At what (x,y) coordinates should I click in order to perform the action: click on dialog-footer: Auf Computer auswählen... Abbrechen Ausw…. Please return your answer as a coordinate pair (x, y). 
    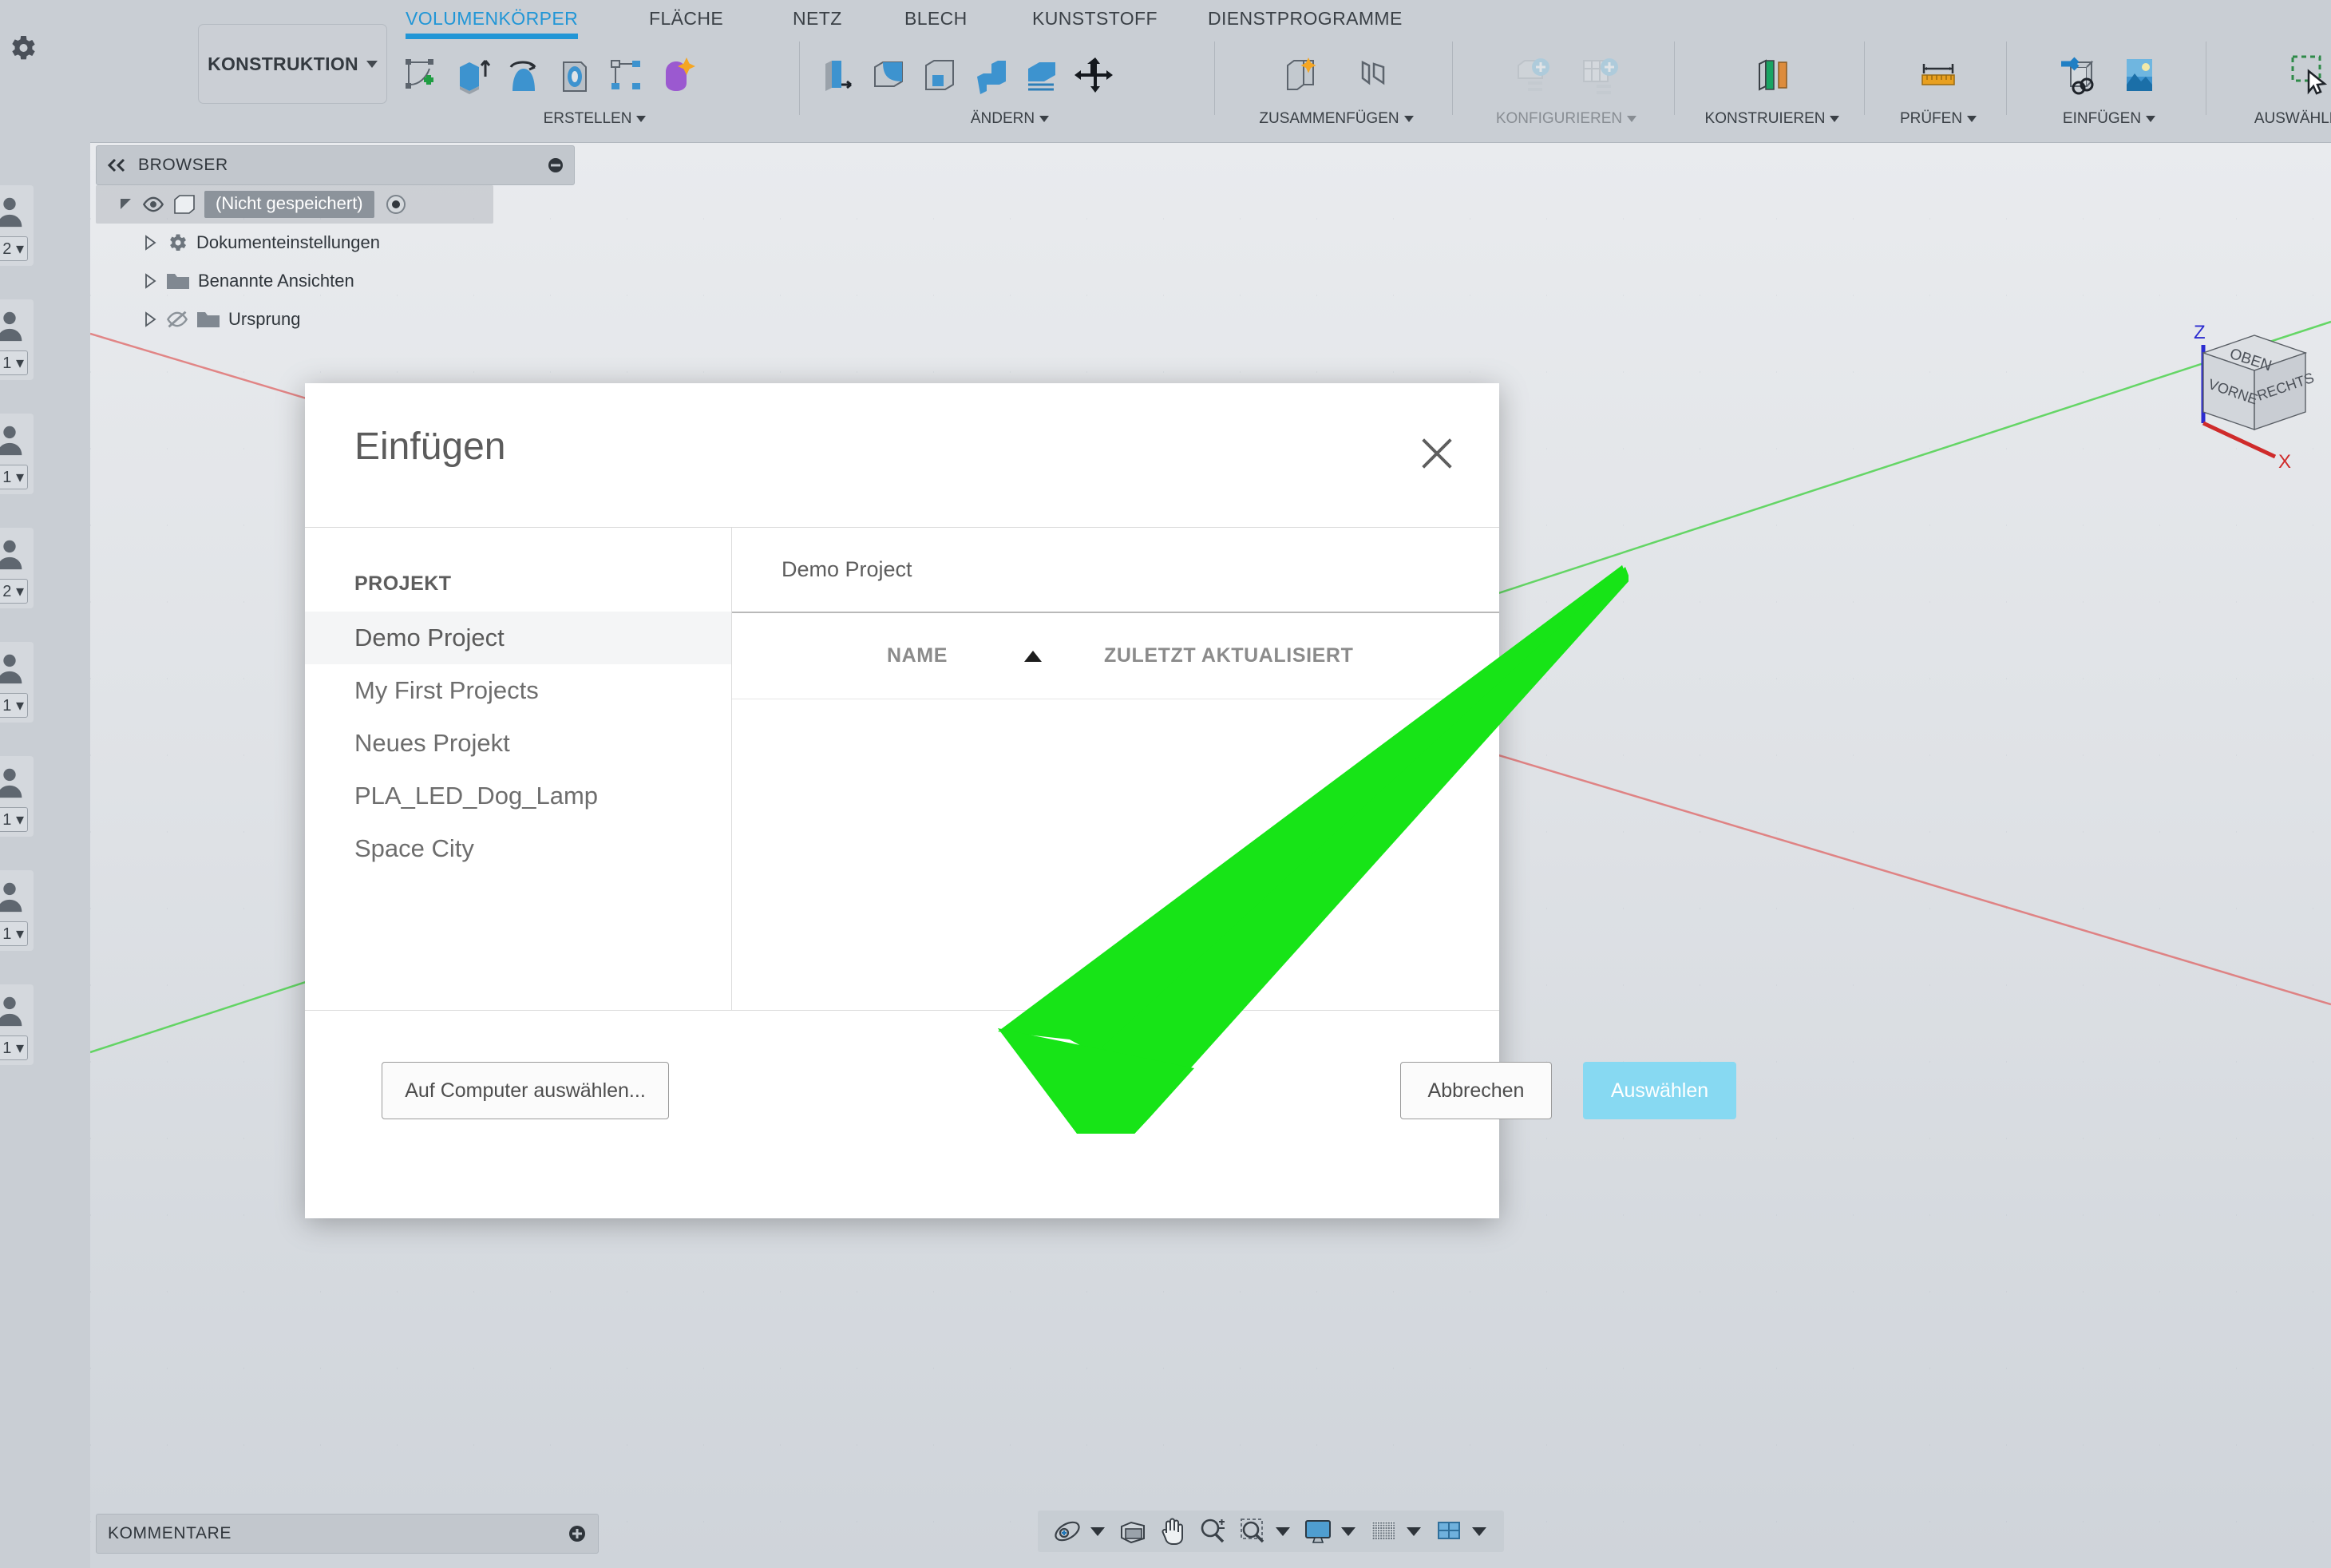
    Looking at the image, I should click on (1020, 1114).